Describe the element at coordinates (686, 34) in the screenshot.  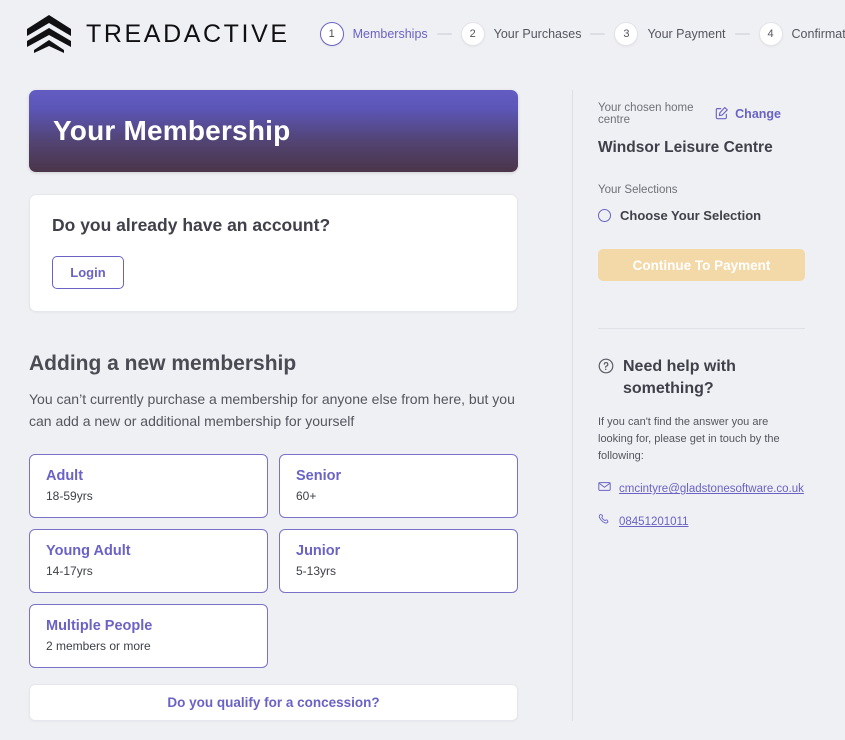
I see `step-label: Your Payment` at that location.